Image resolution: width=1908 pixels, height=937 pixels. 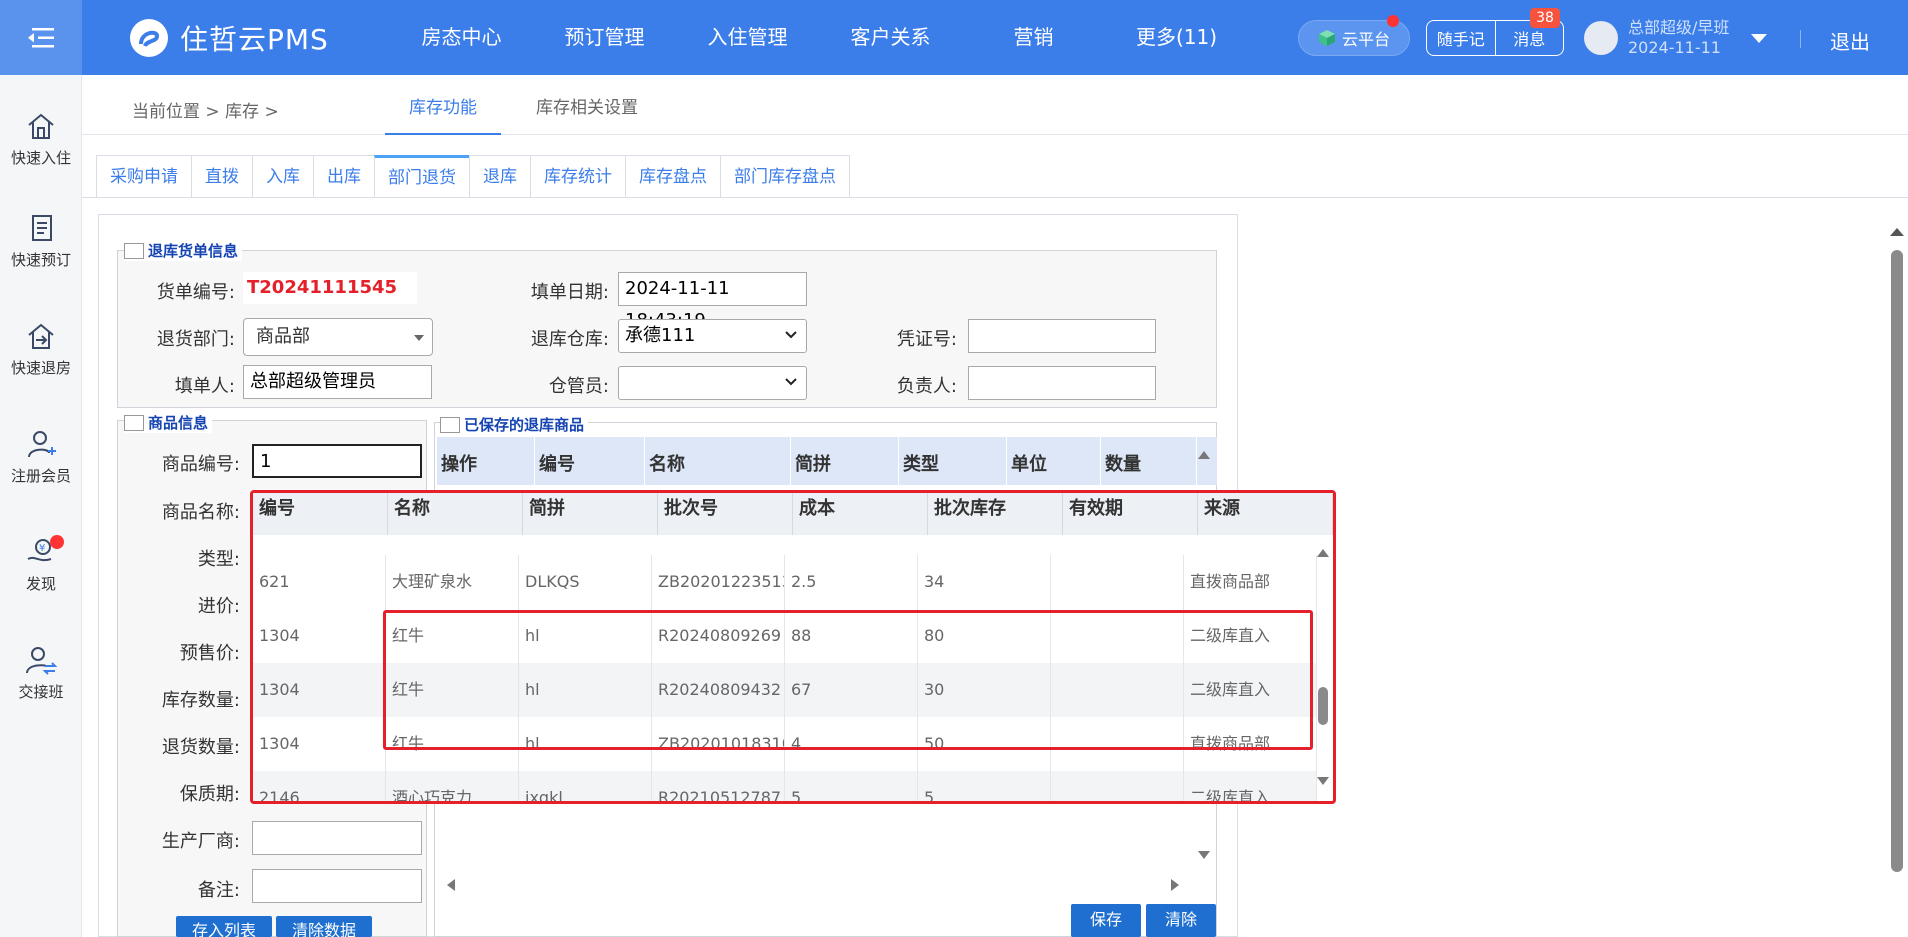 I want to click on page-scrollbar, so click(x=1897, y=548).